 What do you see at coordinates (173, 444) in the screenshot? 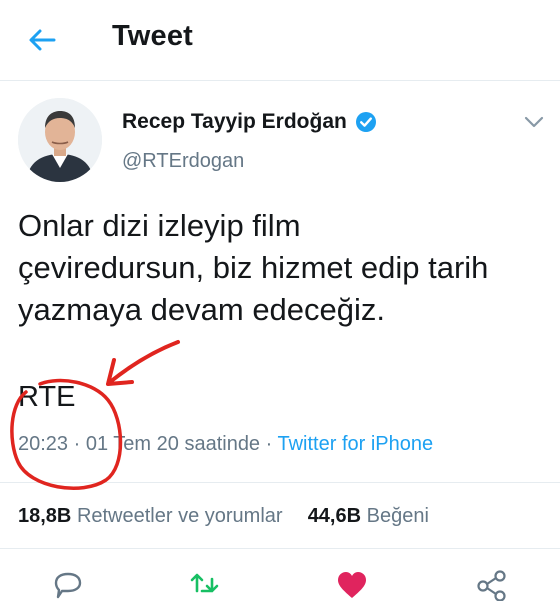
I see `tweet-date: 01 Tem 20 saatinde` at bounding box center [173, 444].